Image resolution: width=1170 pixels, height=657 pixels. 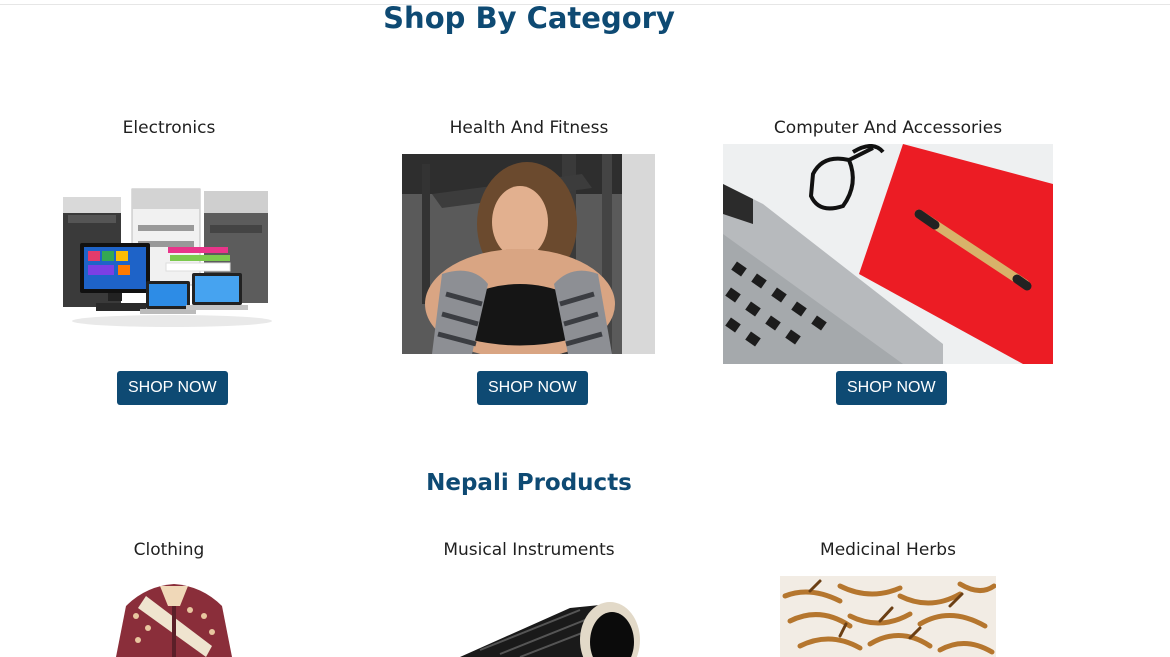 What do you see at coordinates (888, 550) in the screenshot?
I see `category-label-medicinal-herbs: Medicinal Herbs` at bounding box center [888, 550].